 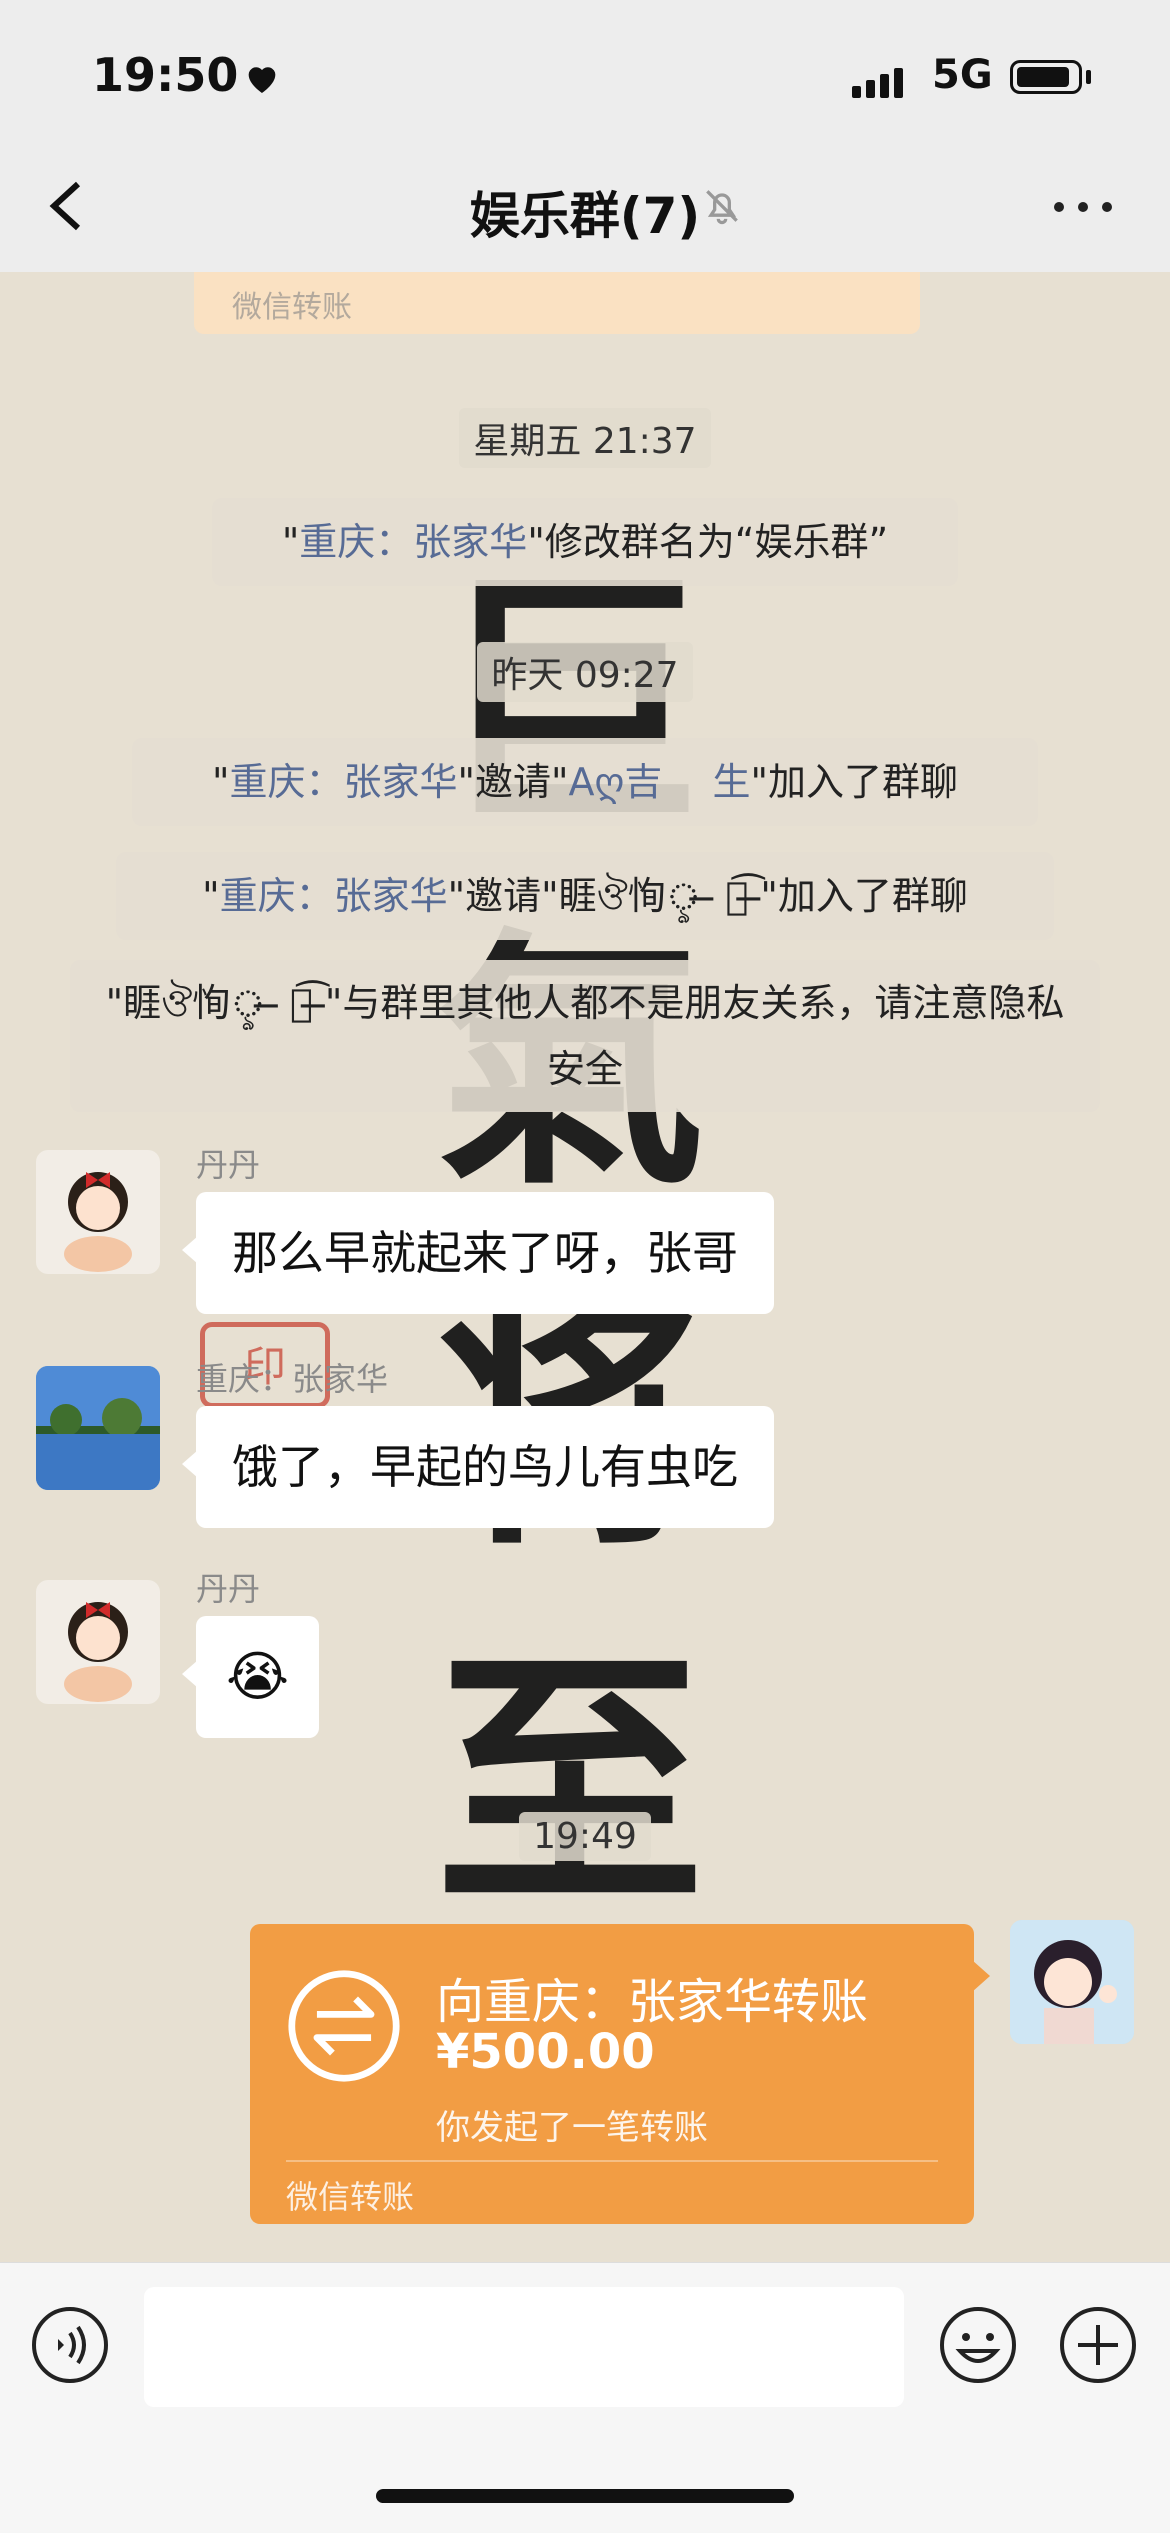 I want to click on system-message-invite: "重庆：张家华"邀请"睚ঔ恂ৢ ̶ ั͡ ̶"加入了群聊, so click(x=585, y=896).